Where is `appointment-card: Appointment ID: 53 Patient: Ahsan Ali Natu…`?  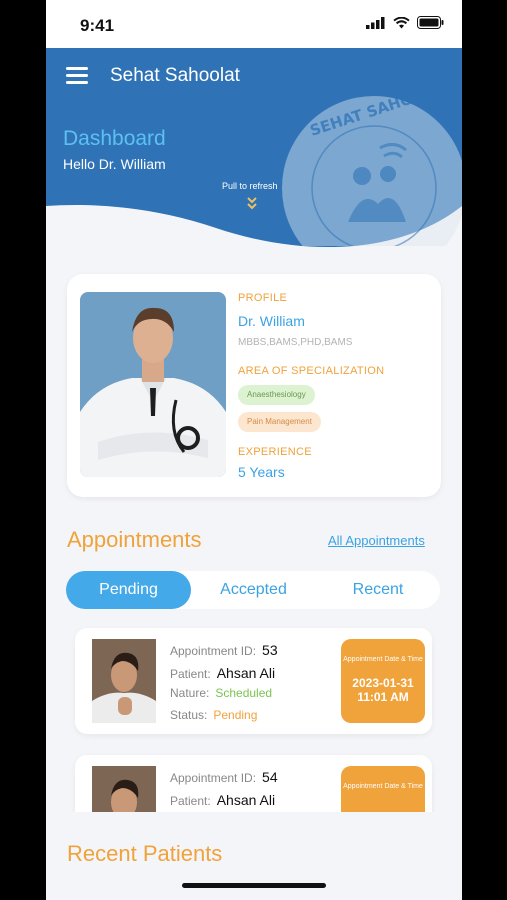 appointment-card: Appointment ID: 53 Patient: Ahsan Ali Natu… is located at coordinates (253, 681).